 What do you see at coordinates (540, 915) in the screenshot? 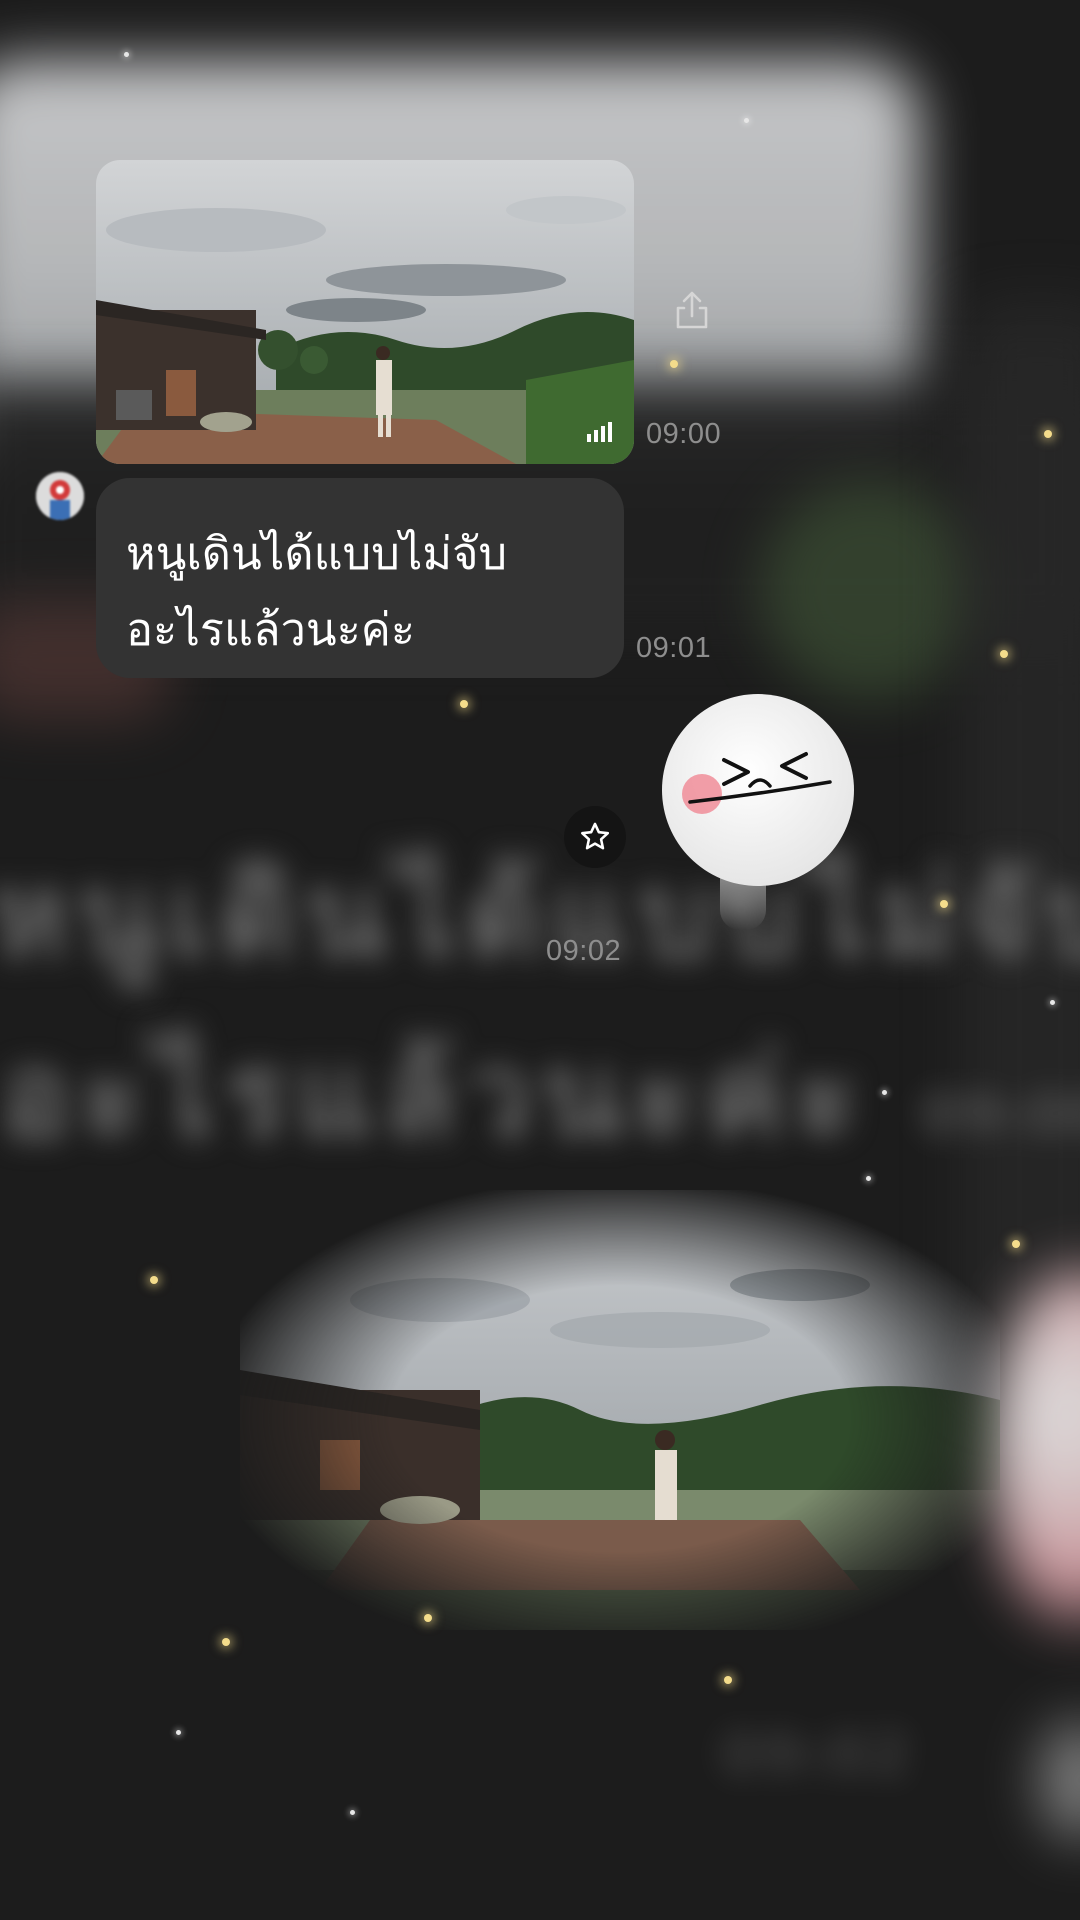
I see `blurred-background-text-1: หนูเดินได้แบบไม่จับ` at bounding box center [540, 915].